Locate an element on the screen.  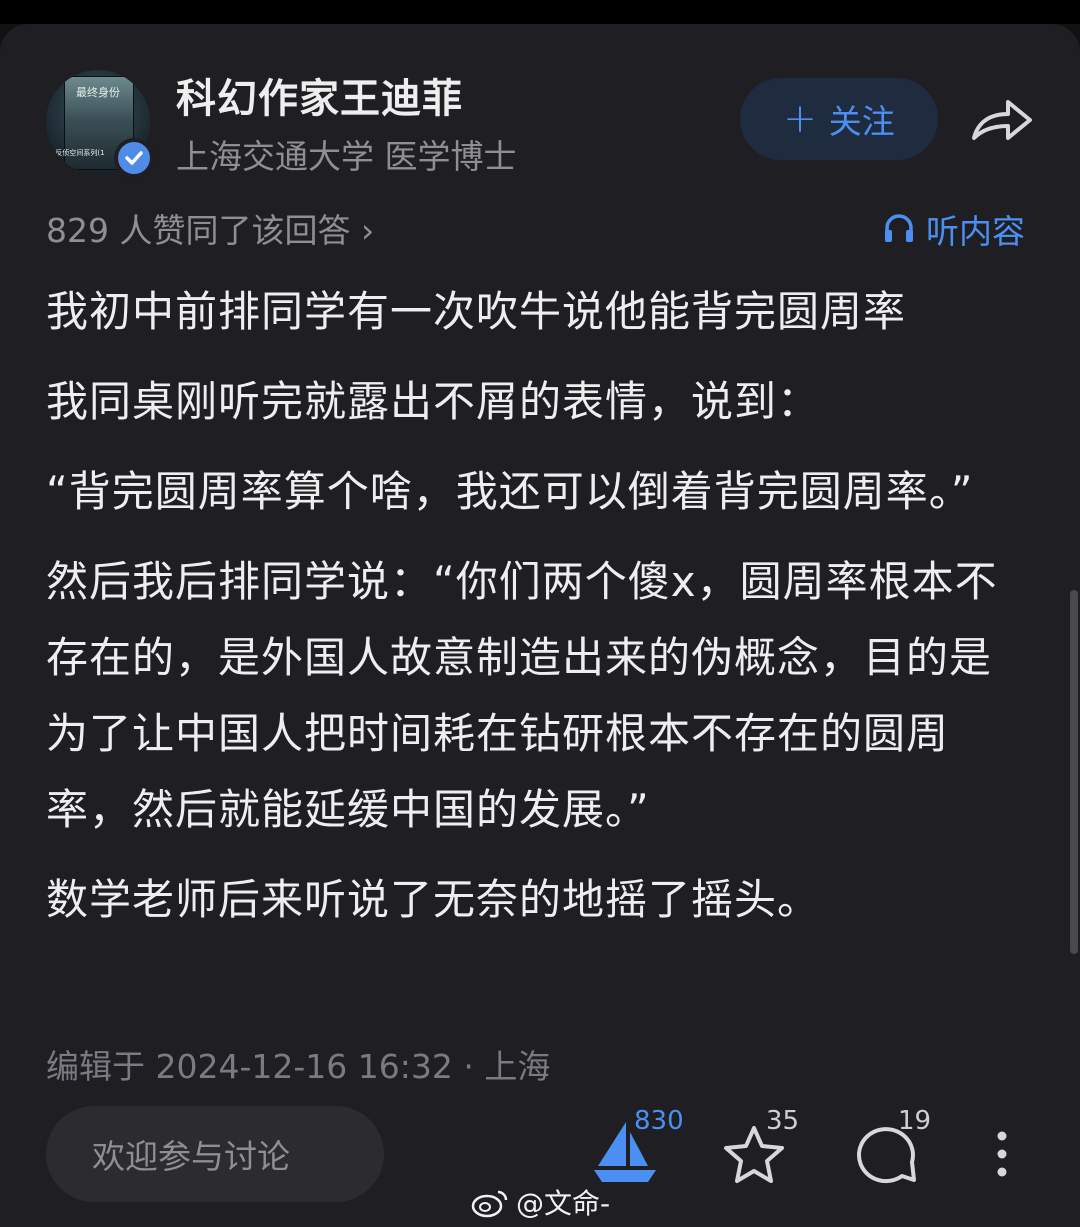
follow-button: + 关注 is located at coordinates (839, 119).